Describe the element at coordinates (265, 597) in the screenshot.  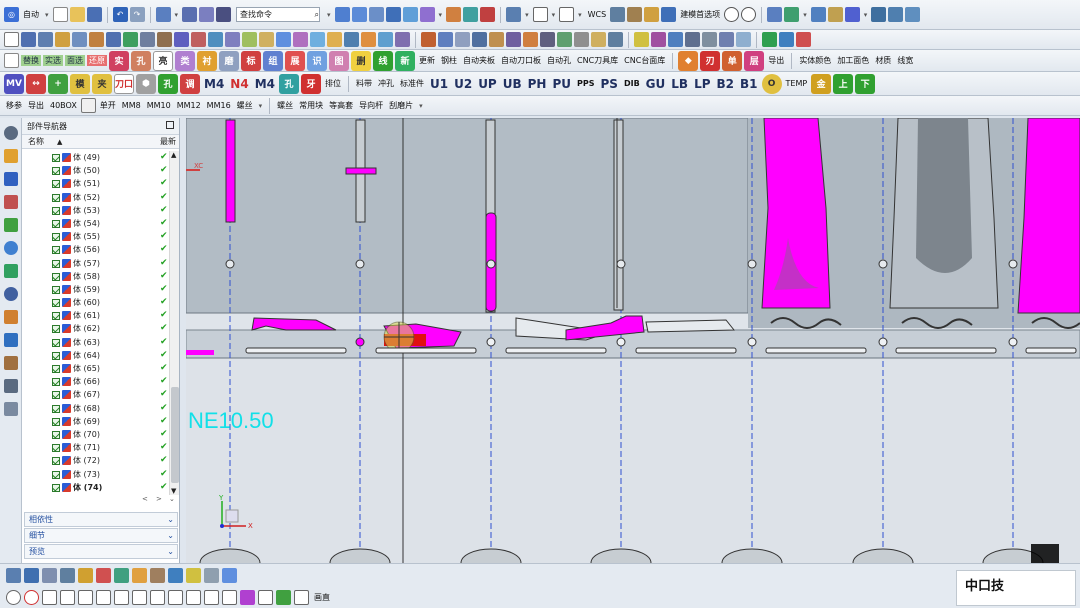
I see `hatch-icon` at that location.